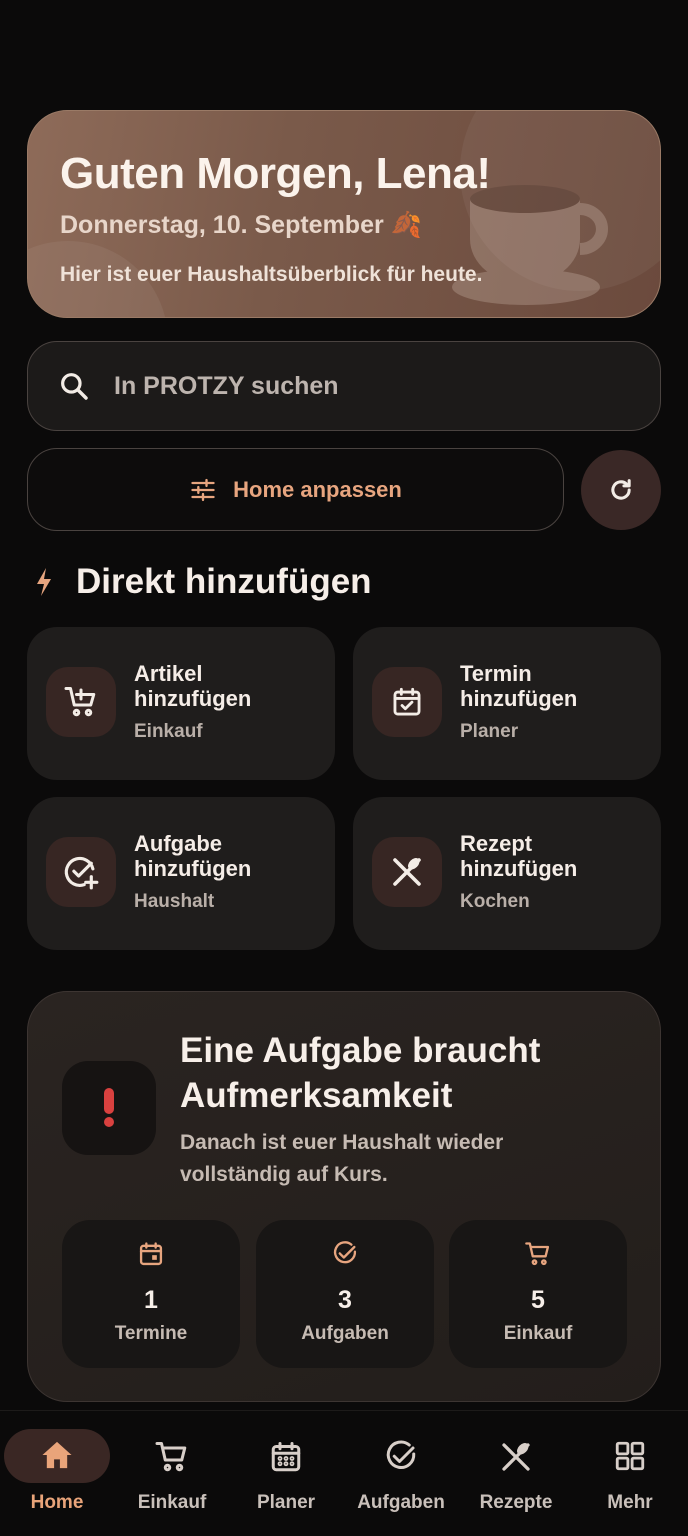 The height and width of the screenshot is (1536, 688). What do you see at coordinates (226, 385) in the screenshot?
I see `search-placeholder: In PROTZY suchen` at bounding box center [226, 385].